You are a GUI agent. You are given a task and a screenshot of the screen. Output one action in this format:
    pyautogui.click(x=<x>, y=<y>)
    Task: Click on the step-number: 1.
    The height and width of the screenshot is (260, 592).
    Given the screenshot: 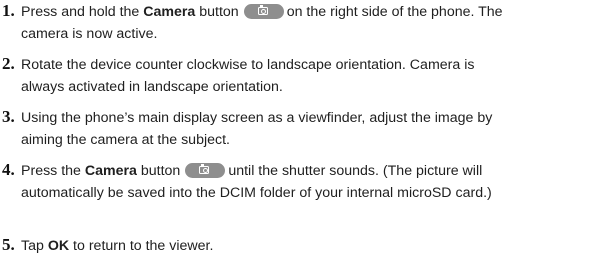 What is the action you would take?
    pyautogui.click(x=8, y=10)
    